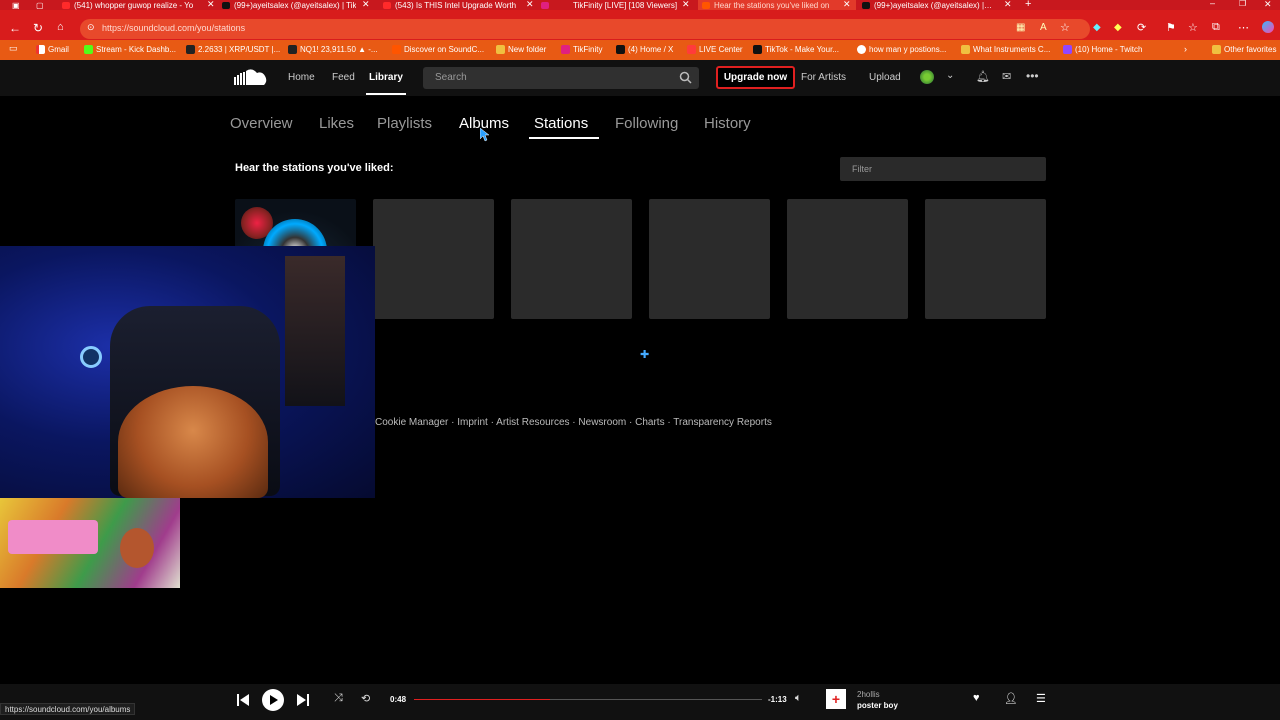  I want to click on chart-site-icon, so click(190, 49).